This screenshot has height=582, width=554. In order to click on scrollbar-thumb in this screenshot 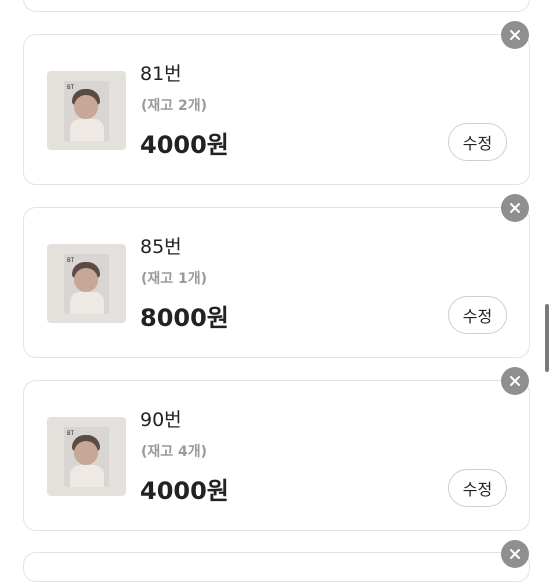, I will do `click(547, 338)`.